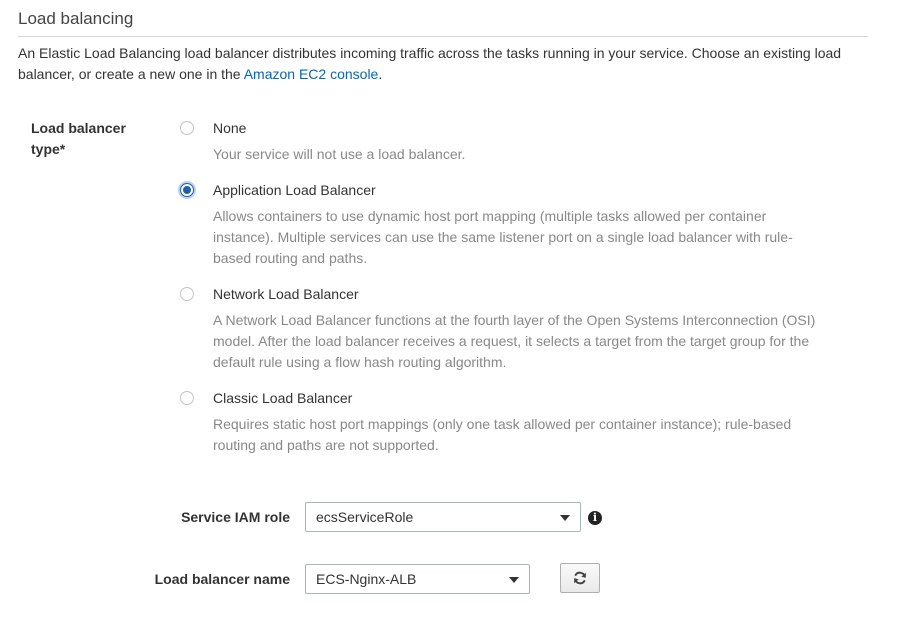  What do you see at coordinates (235, 517) in the screenshot?
I see `service-iam-role-label: Service IAM role` at bounding box center [235, 517].